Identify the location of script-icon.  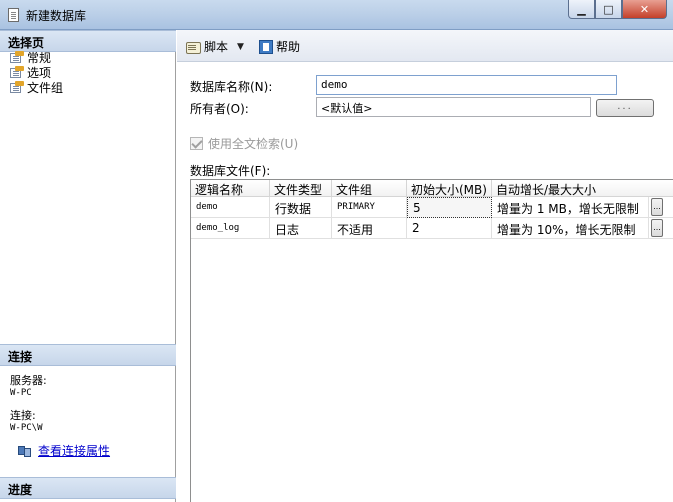
(193, 47).